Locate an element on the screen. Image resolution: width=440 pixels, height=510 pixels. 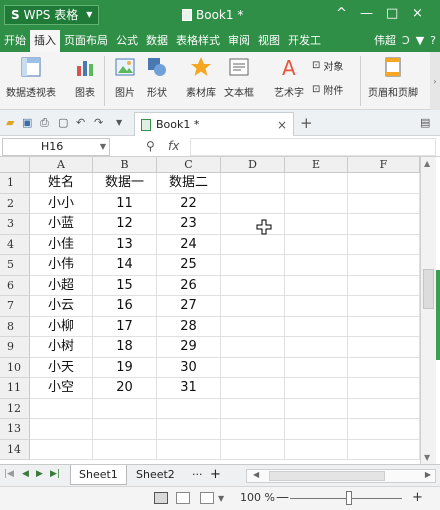
picture-button: 图片 is located at coordinates (125, 77).